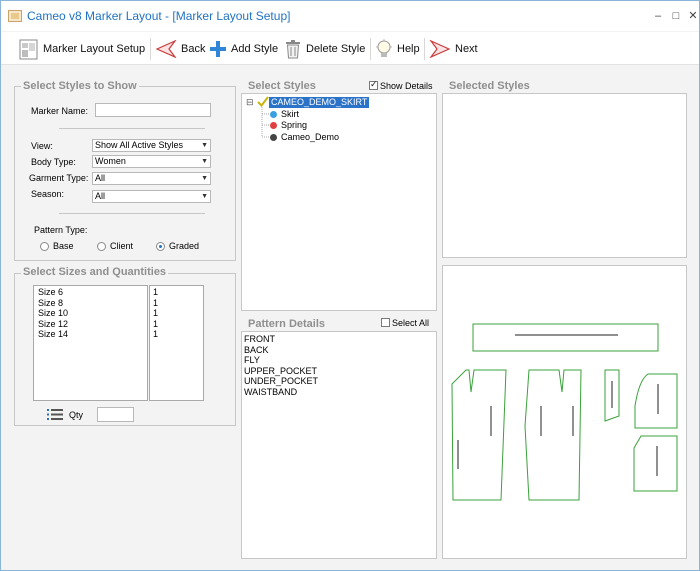 This screenshot has width=700, height=571. Describe the element at coordinates (132, 213) in the screenshot. I see `separator` at that location.